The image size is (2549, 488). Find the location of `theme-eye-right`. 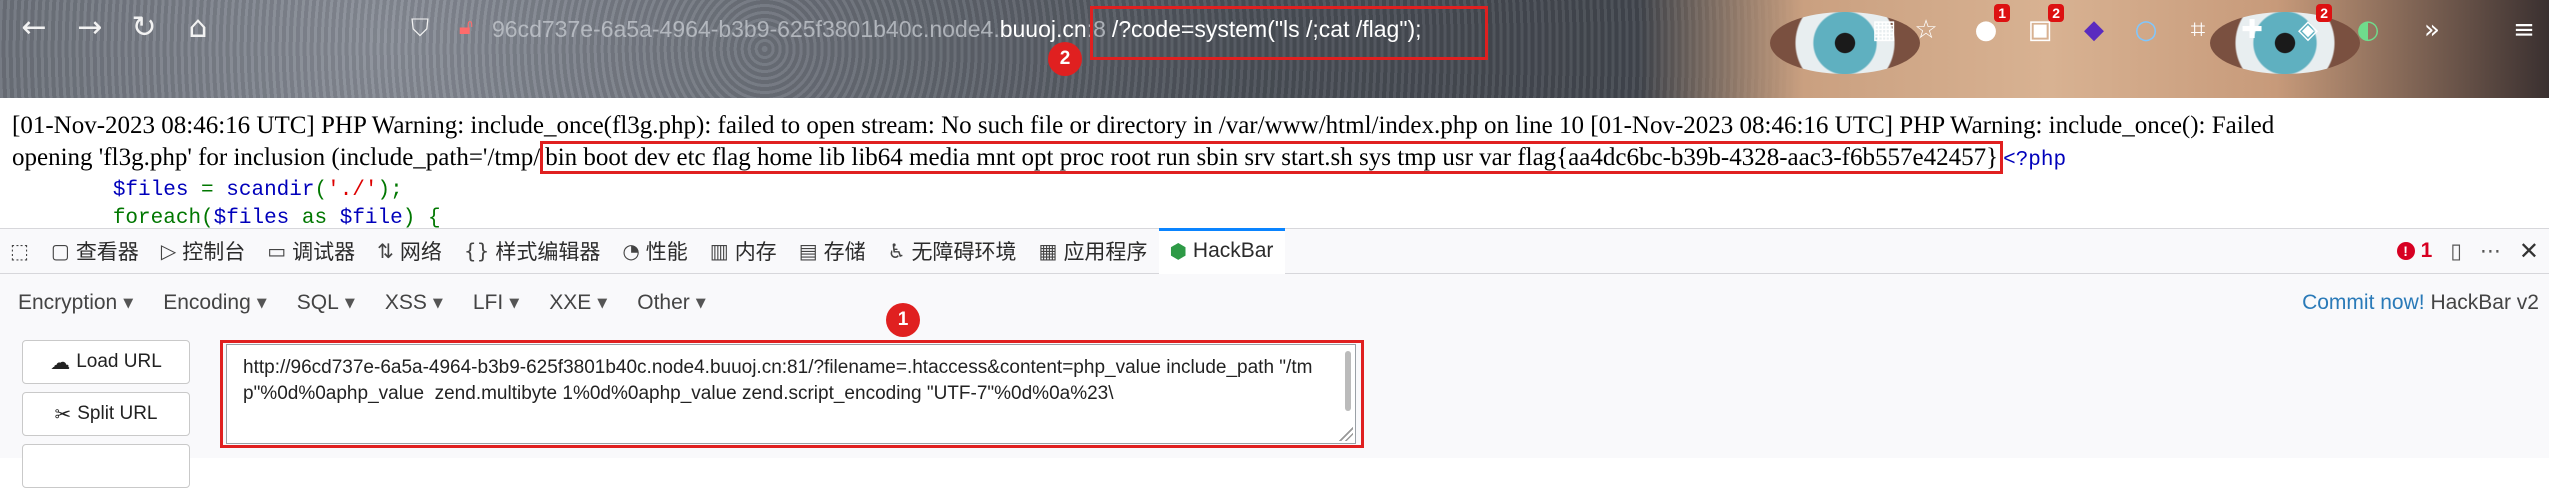

theme-eye-right is located at coordinates (2285, 43).